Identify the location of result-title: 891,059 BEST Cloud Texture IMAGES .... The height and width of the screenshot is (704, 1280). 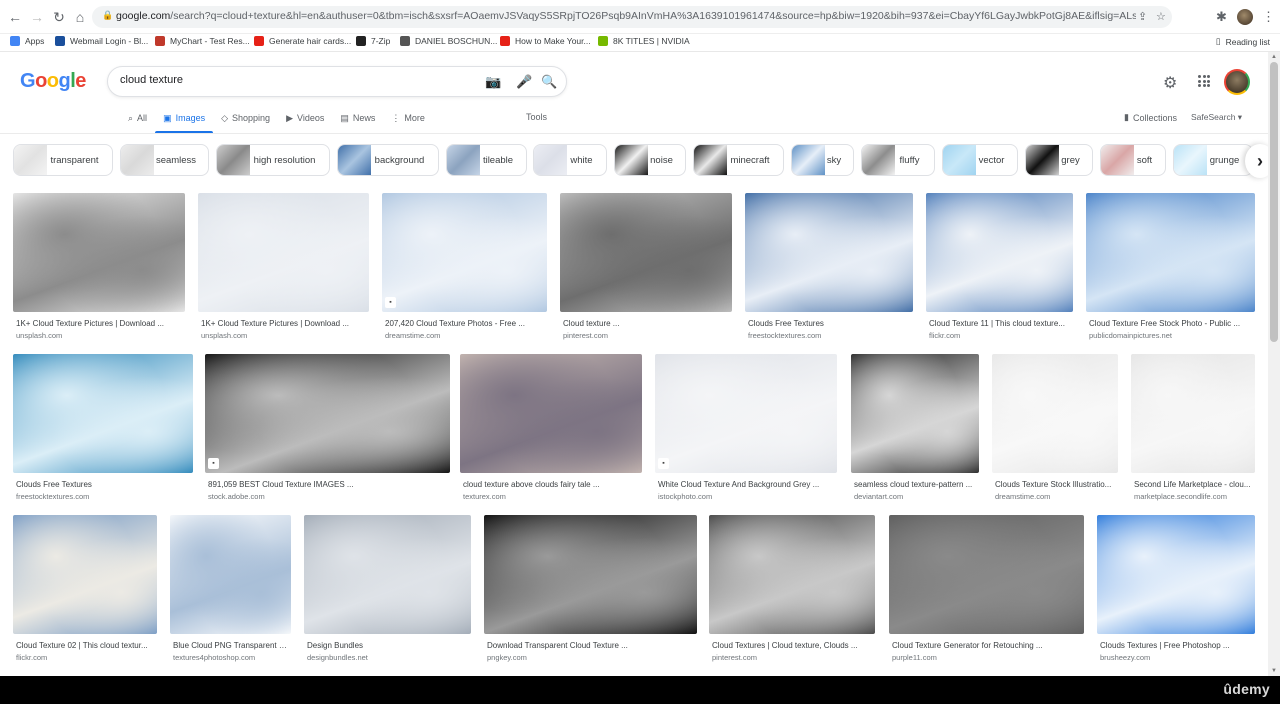
(327, 484).